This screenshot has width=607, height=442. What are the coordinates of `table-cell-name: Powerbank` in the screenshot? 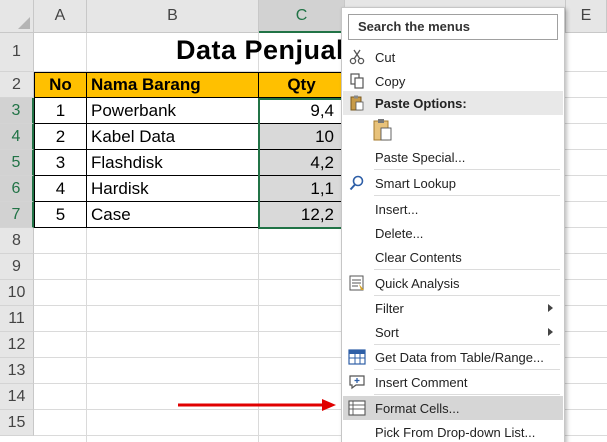 It's located at (172, 110).